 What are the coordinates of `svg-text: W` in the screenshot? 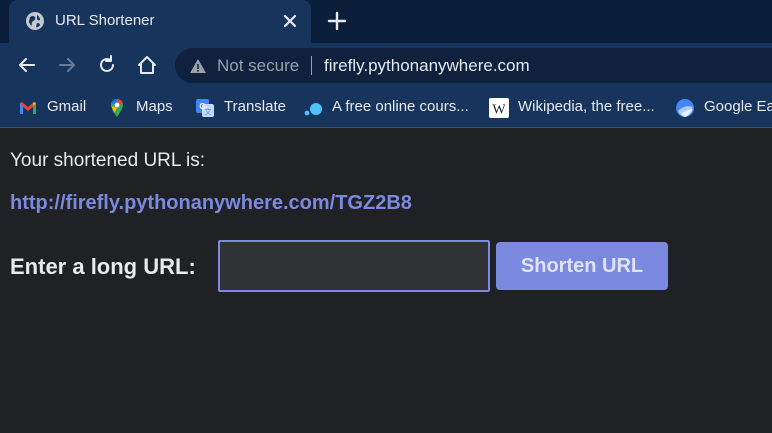 It's located at (499, 110).